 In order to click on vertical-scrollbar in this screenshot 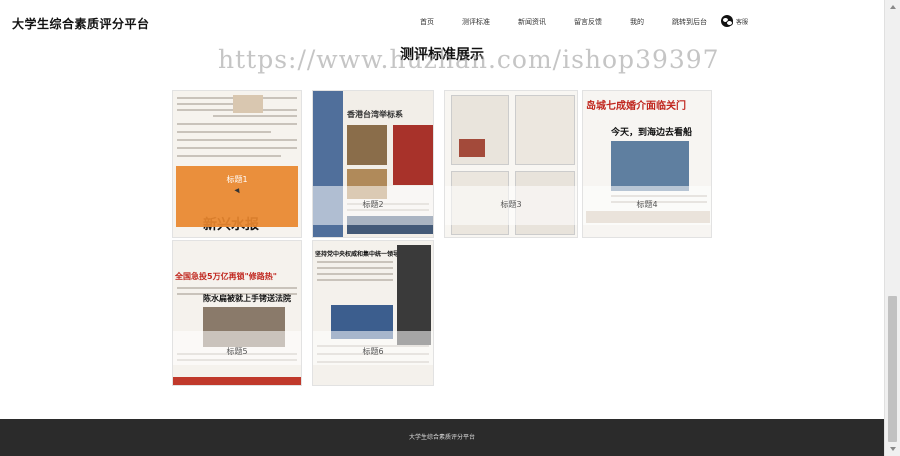, I will do `click(892, 228)`.